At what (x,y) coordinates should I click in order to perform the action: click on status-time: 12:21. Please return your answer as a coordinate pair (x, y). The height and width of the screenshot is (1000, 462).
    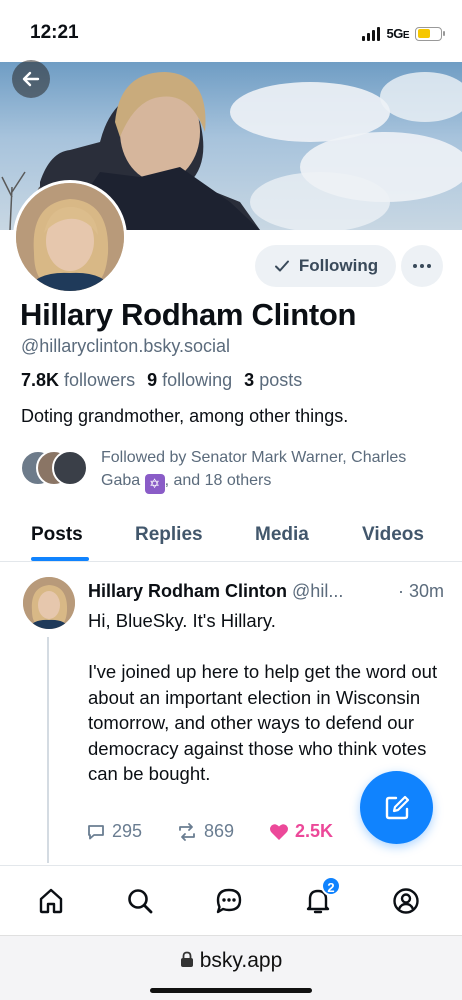
    Looking at the image, I should click on (54, 32).